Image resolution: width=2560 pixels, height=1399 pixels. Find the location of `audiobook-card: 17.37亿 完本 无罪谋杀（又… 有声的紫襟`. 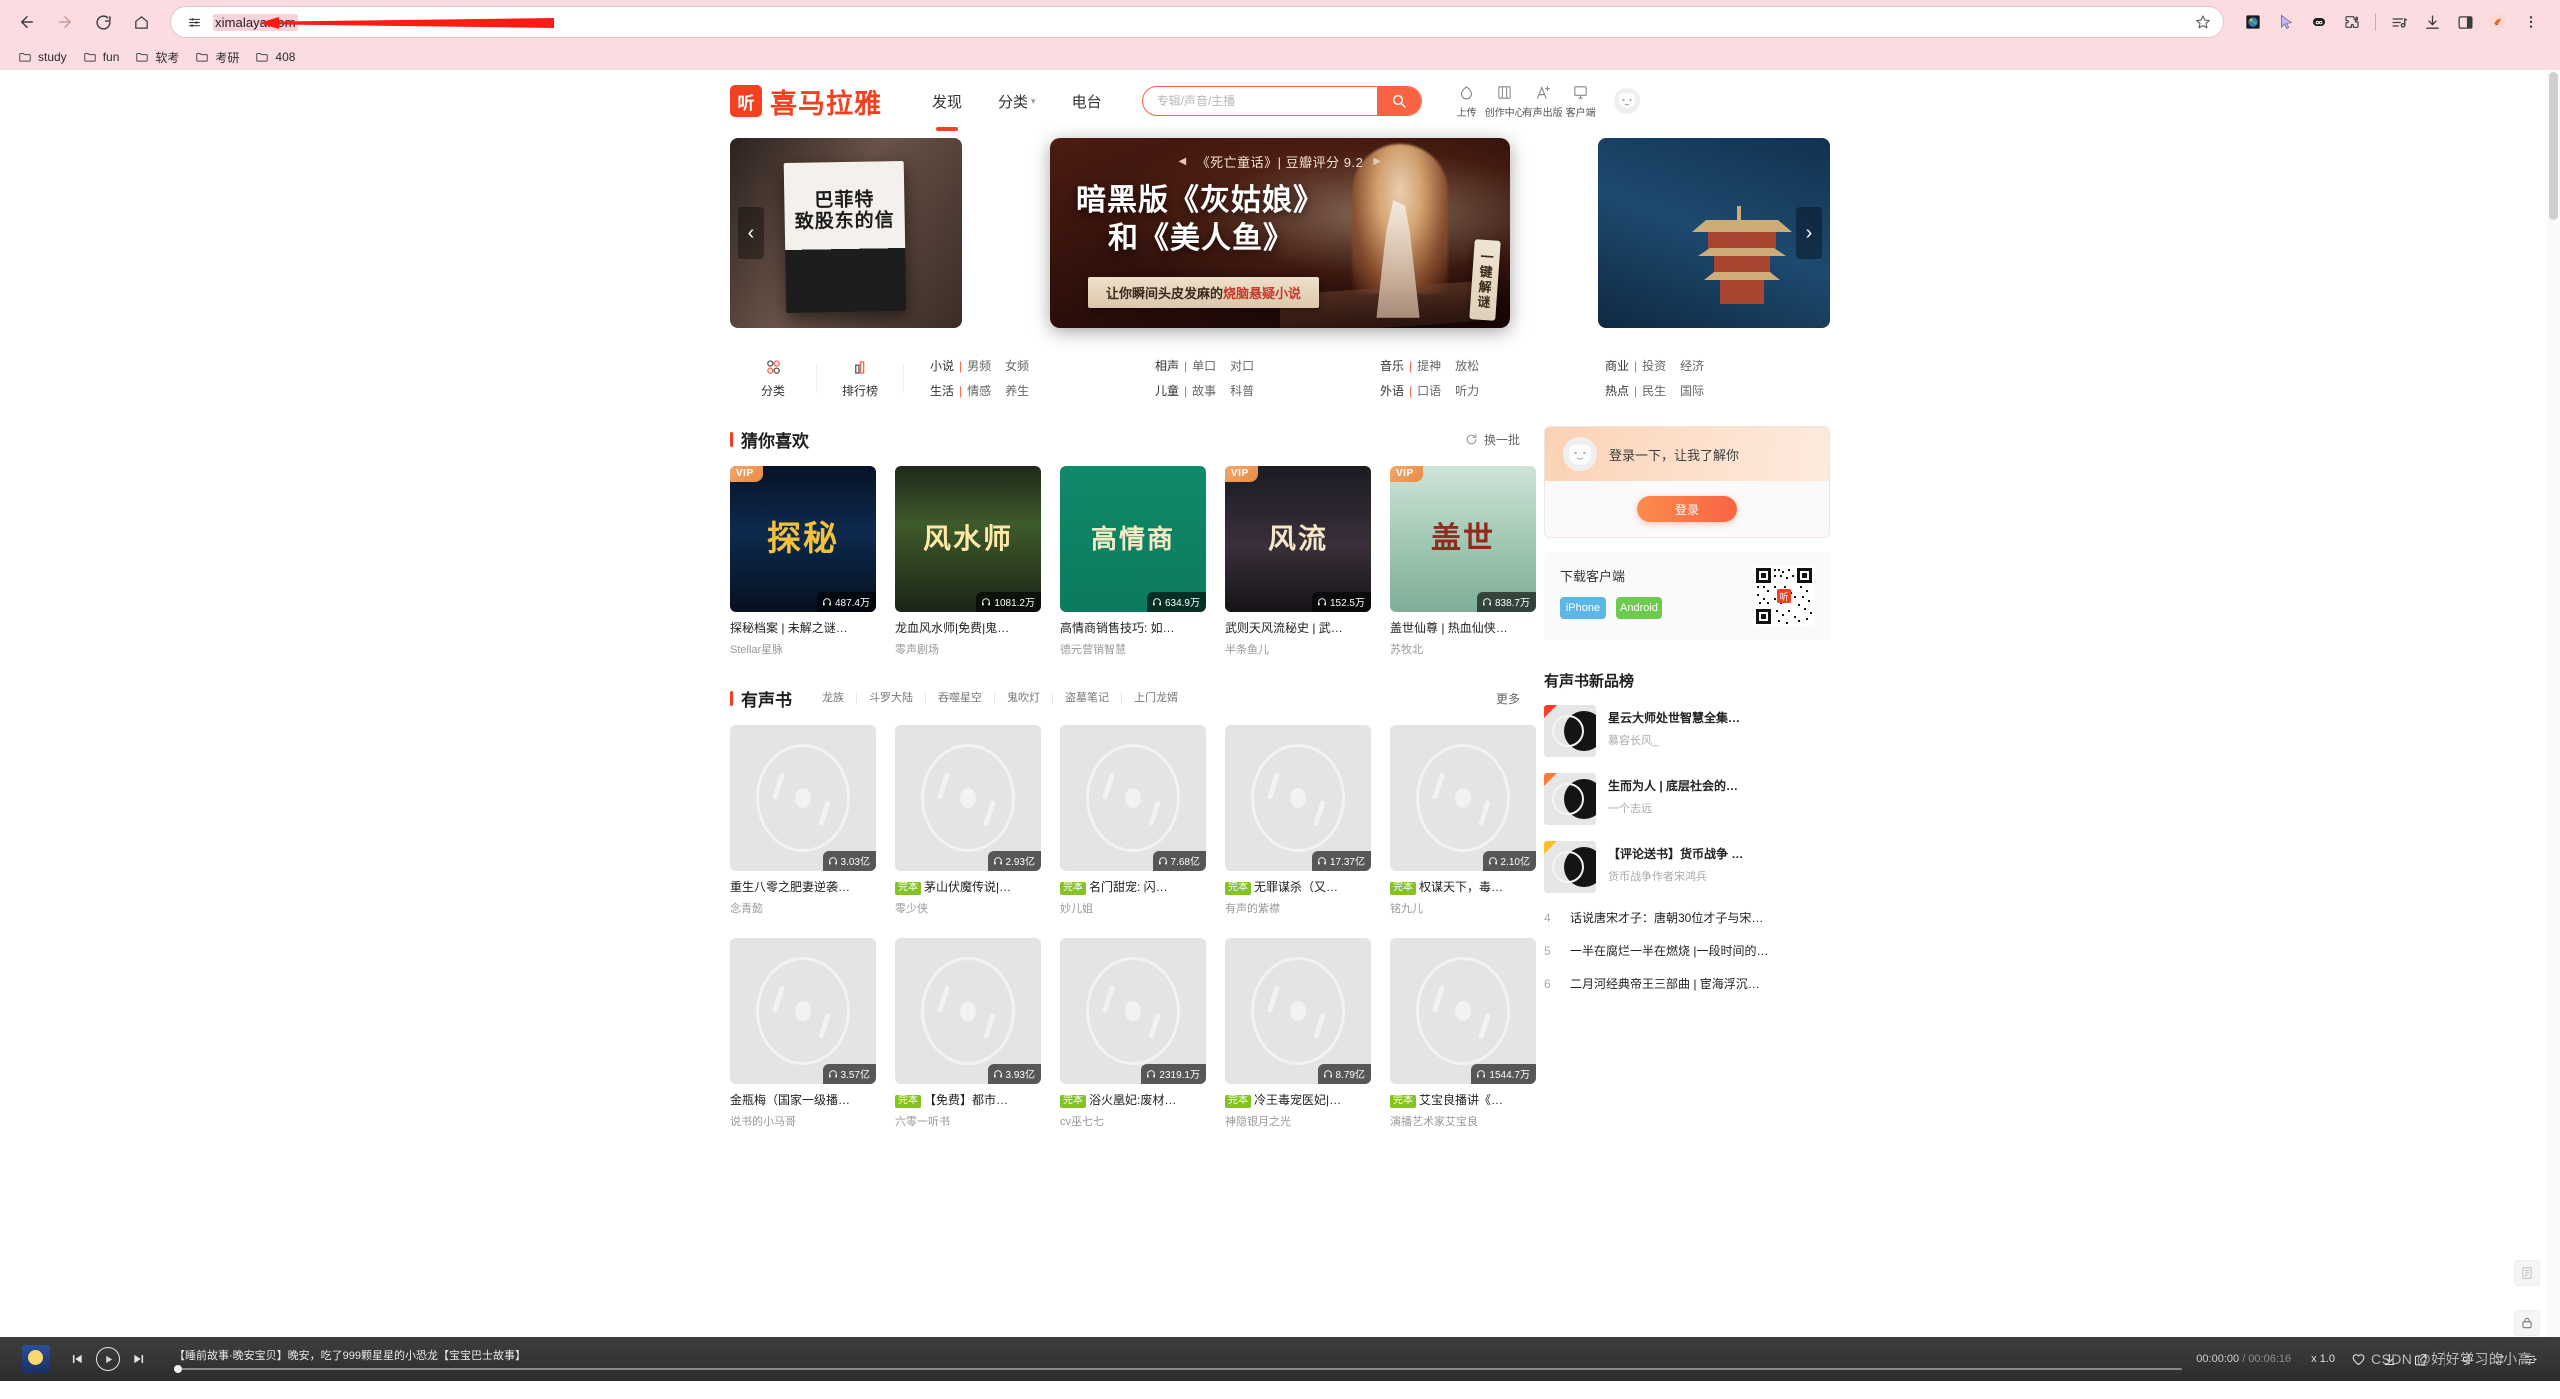

audiobook-card: 17.37亿 完本 无罪谋杀（又… 有声的紫襟 is located at coordinates (1298, 820).